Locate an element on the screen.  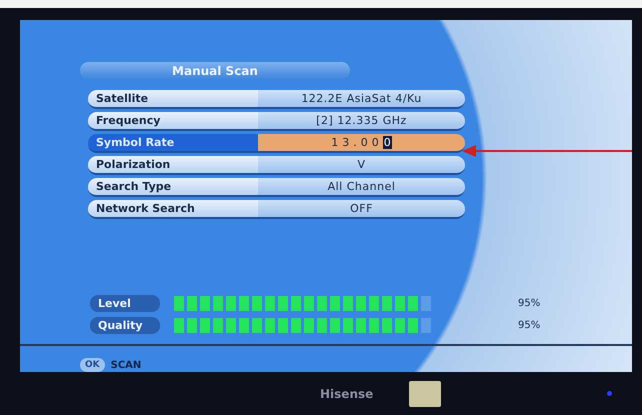
setting-label: Network Search is located at coordinates (173, 209).